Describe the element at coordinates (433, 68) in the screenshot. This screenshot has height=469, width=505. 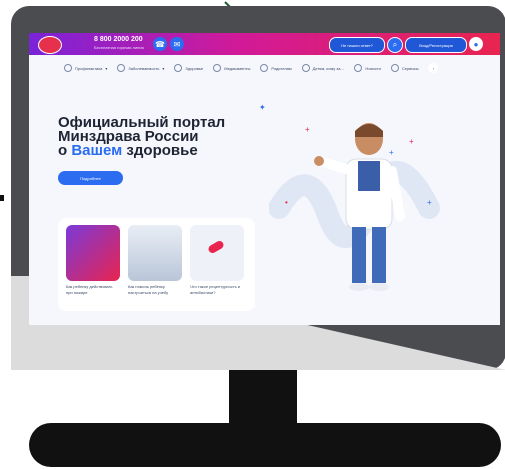
I see `nav-scroll-button: ‹` at that location.